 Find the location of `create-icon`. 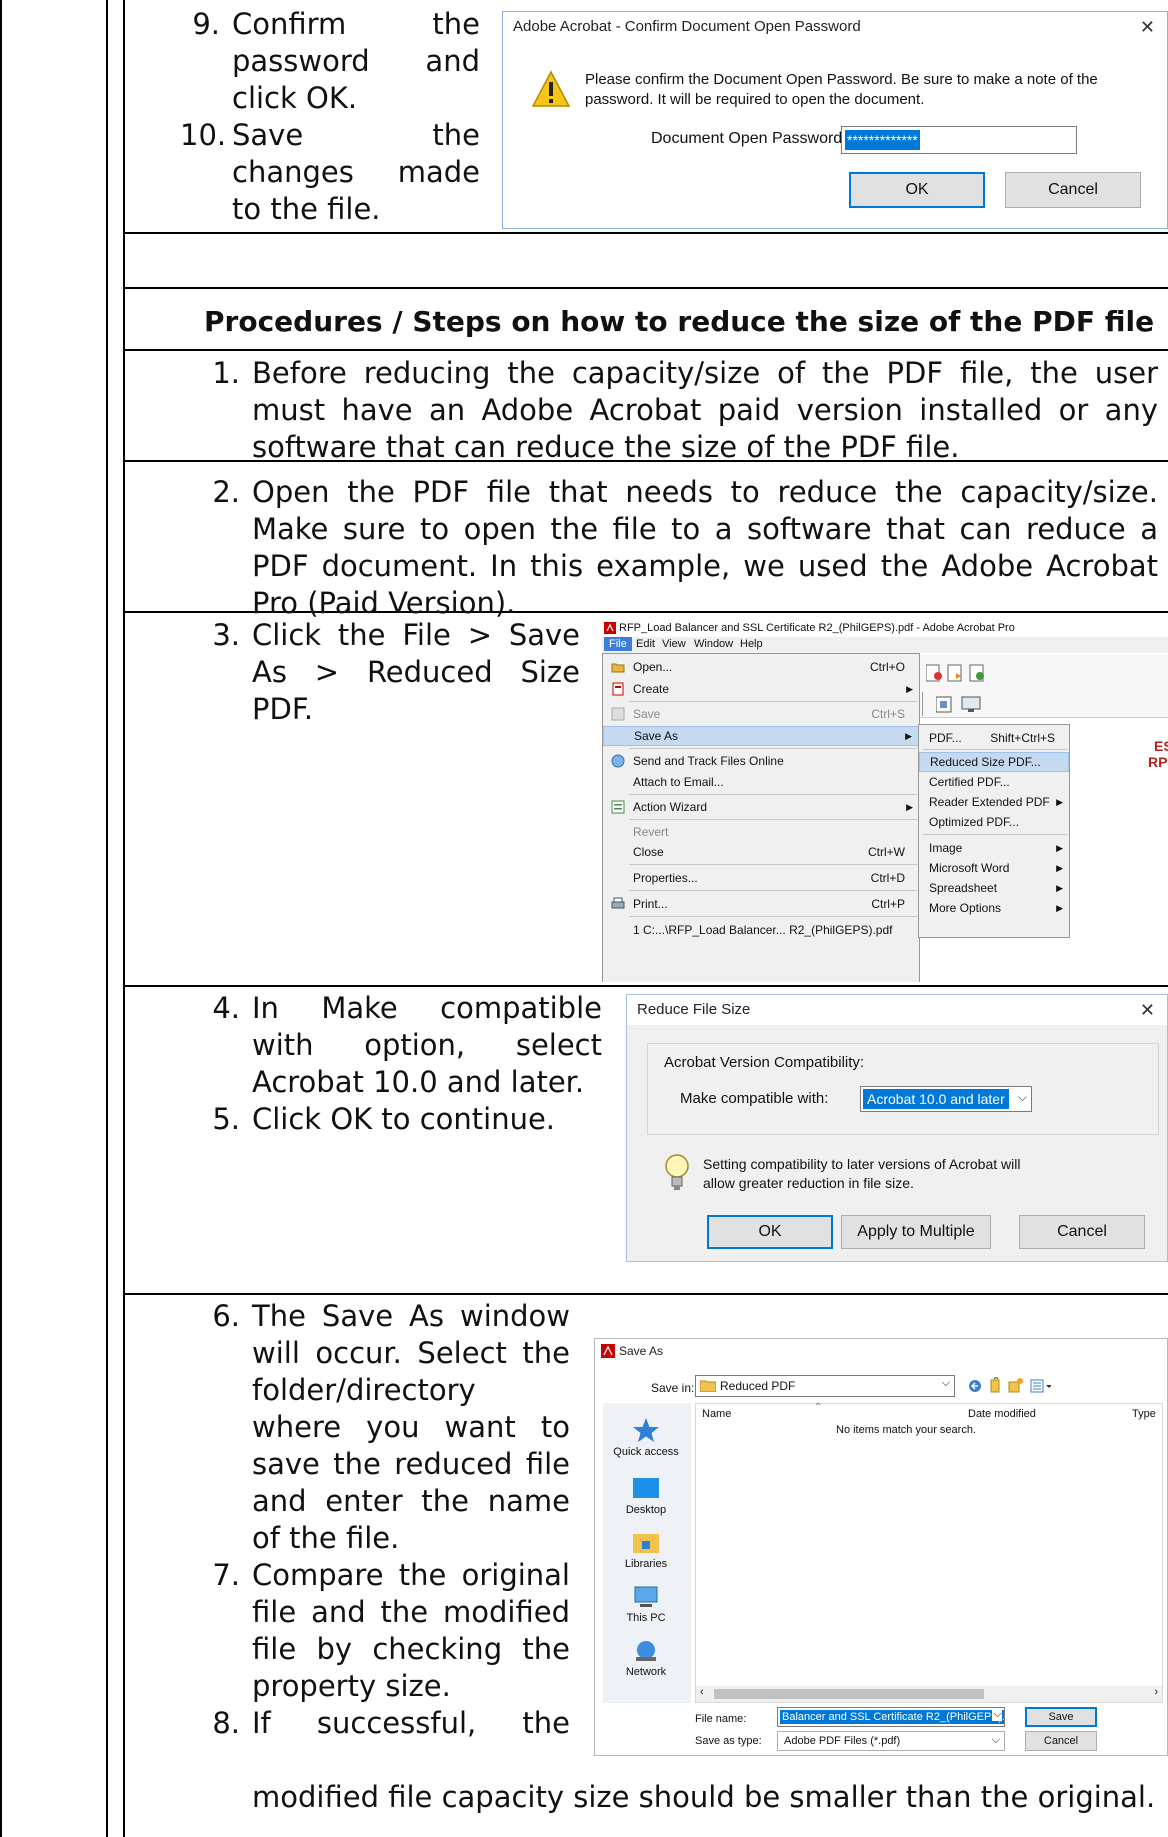

create-icon is located at coordinates (618, 689).